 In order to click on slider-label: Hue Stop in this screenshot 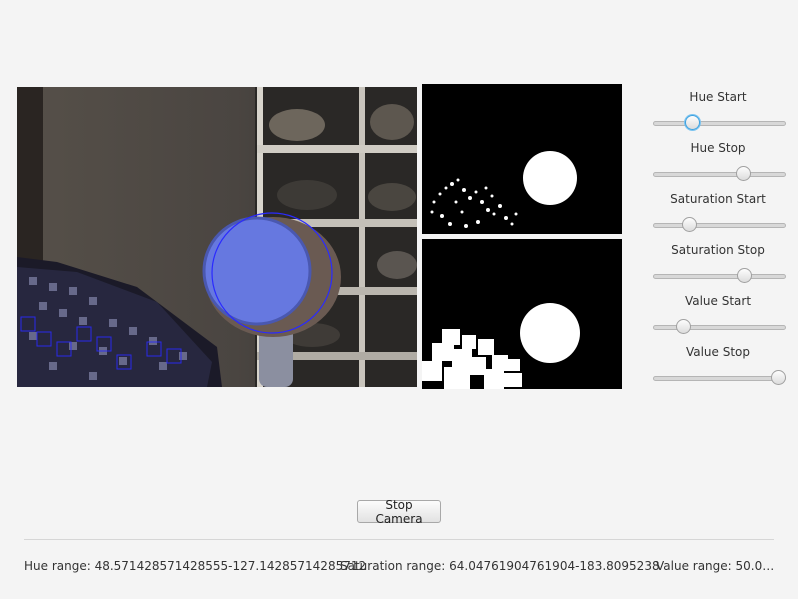, I will do `click(718, 148)`.